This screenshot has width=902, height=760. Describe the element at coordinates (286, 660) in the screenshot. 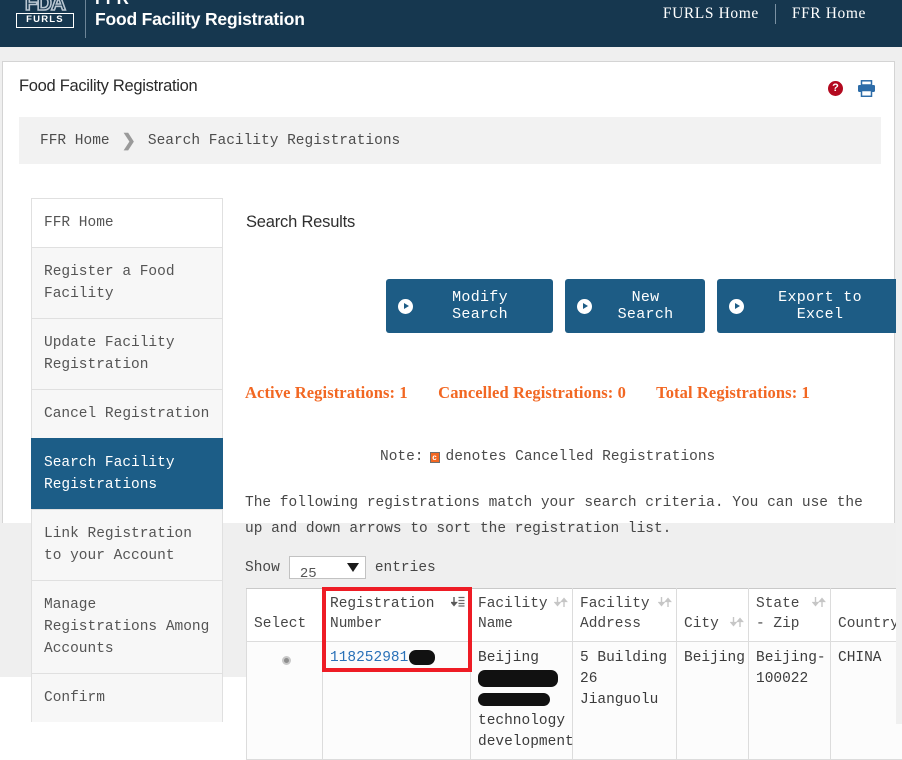

I see `row-select-radio` at that location.